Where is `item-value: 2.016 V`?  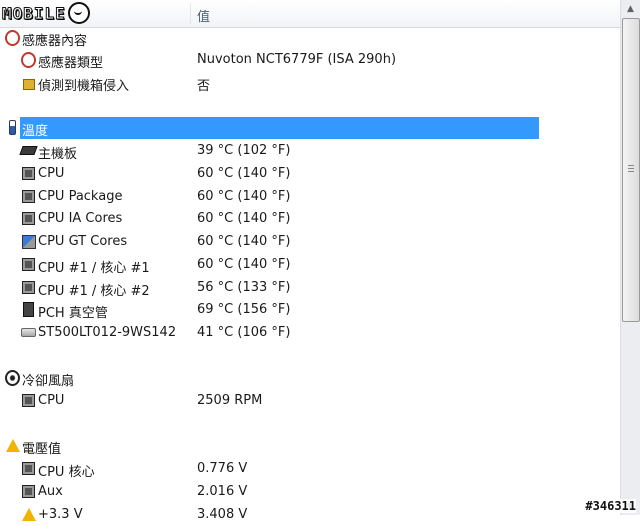 item-value: 2.016 V is located at coordinates (222, 491).